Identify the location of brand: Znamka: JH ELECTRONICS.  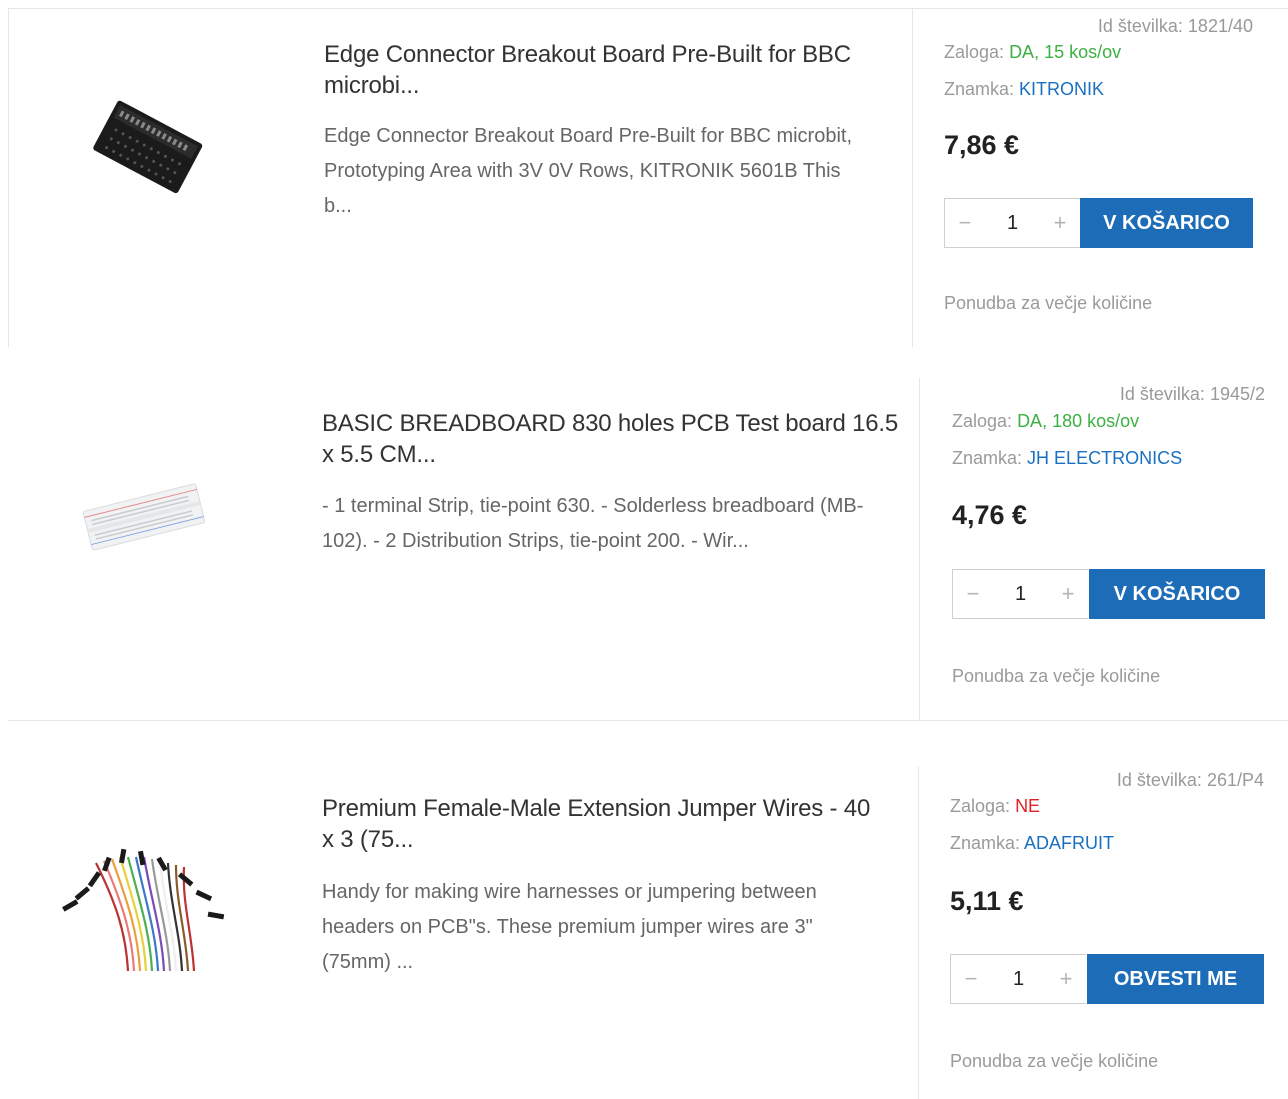
(1067, 458).